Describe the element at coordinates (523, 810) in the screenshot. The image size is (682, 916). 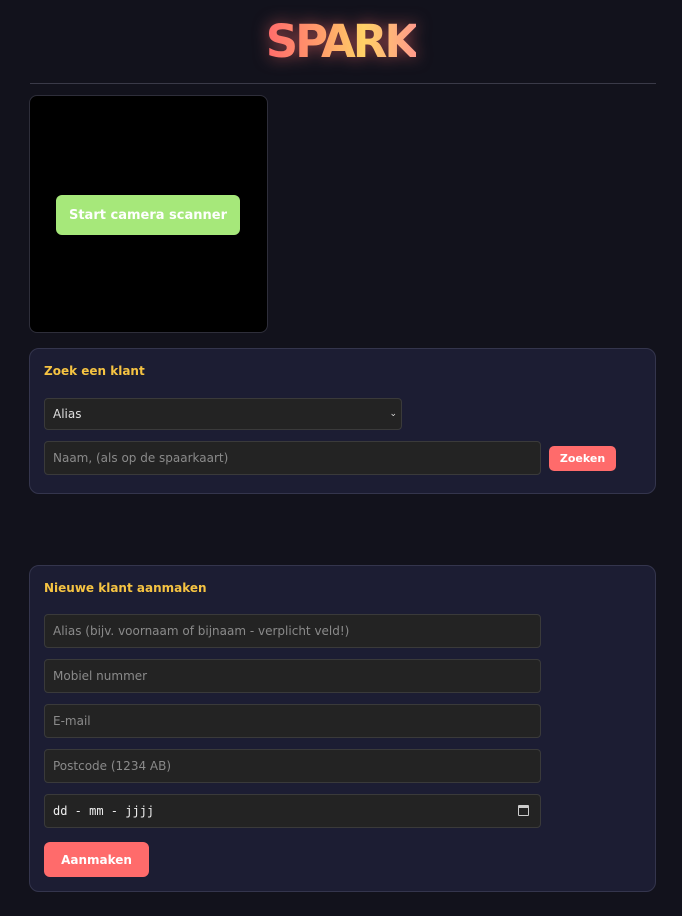
I see `calendar-icon` at that location.